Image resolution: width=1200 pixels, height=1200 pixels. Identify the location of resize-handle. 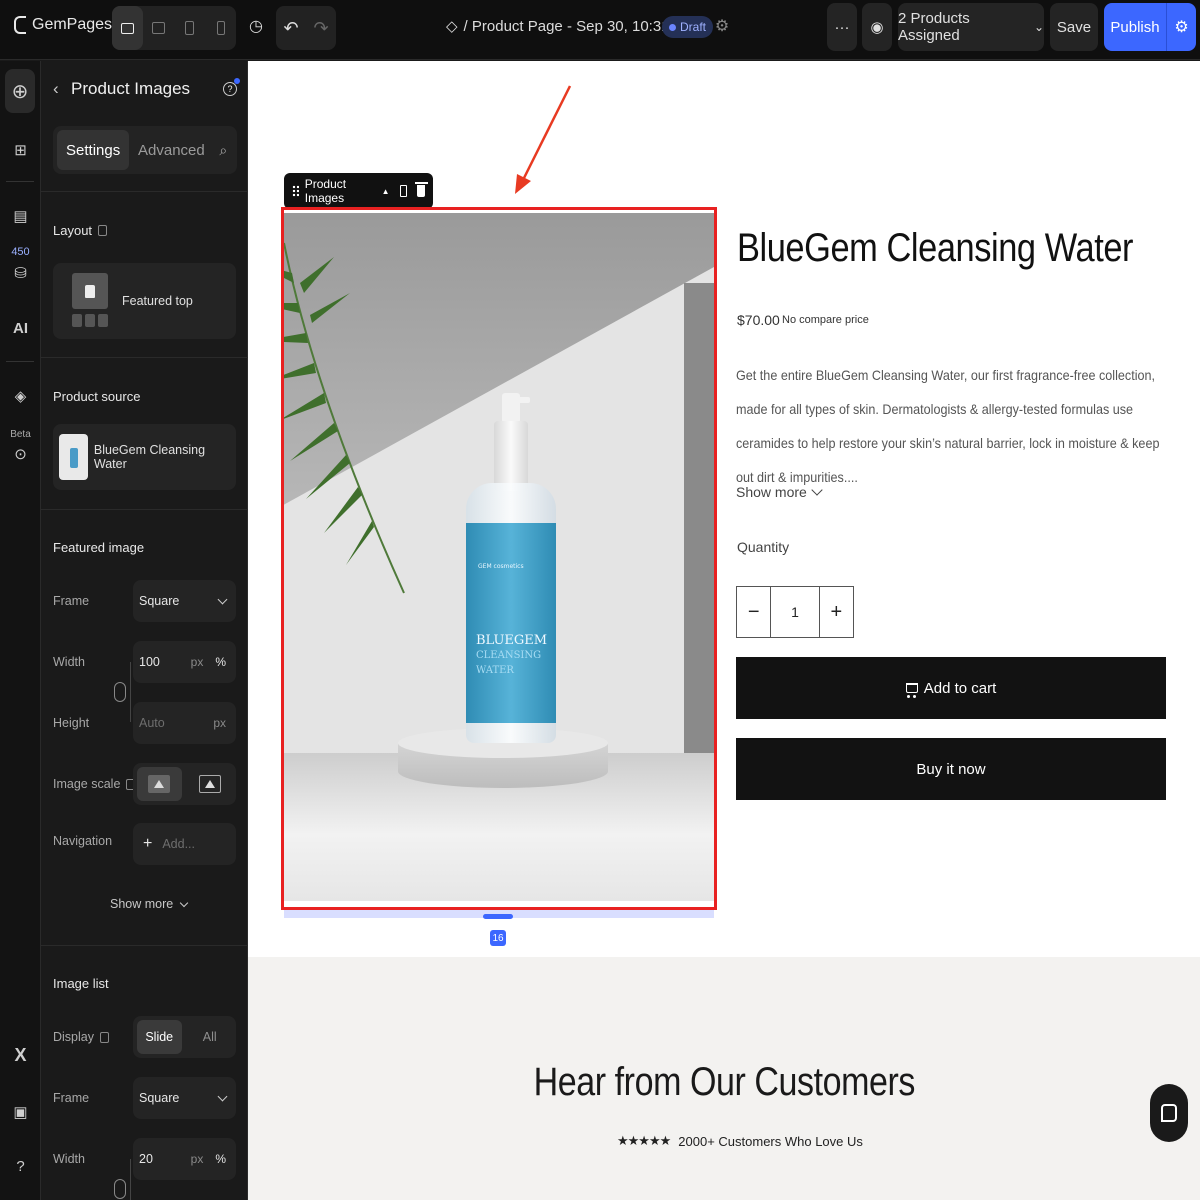
(498, 916).